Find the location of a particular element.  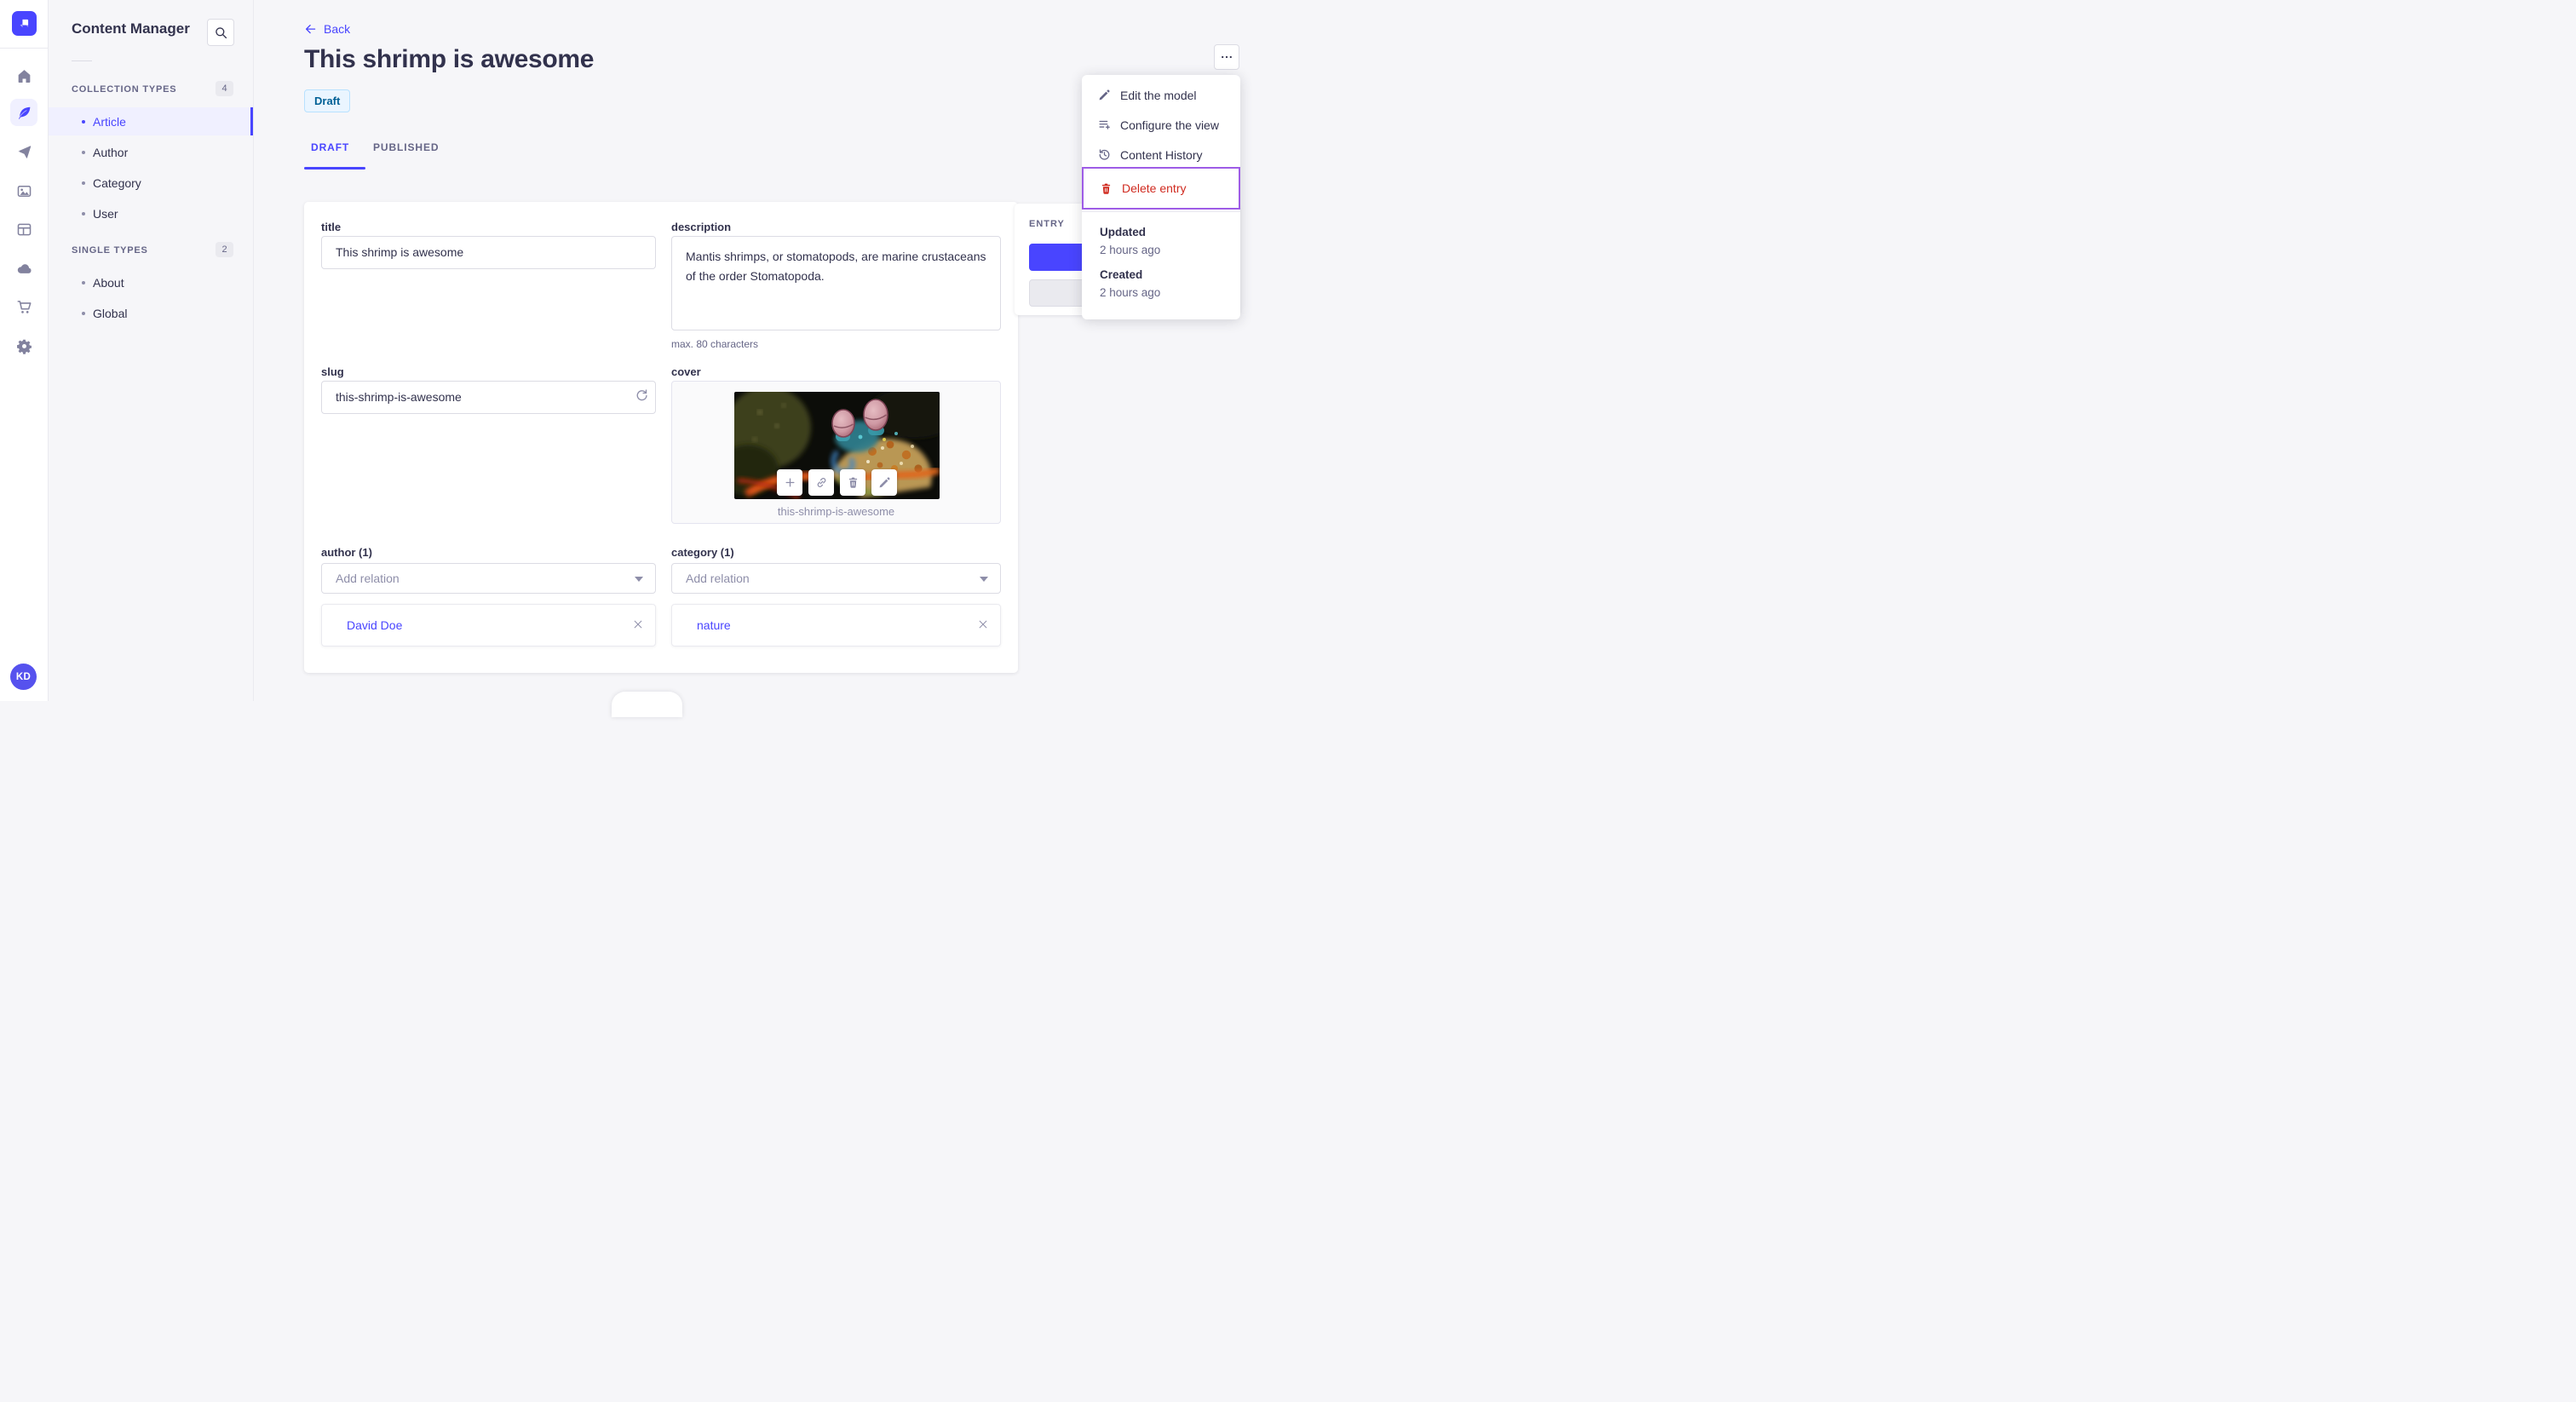

strapi-logo is located at coordinates (25, 23).